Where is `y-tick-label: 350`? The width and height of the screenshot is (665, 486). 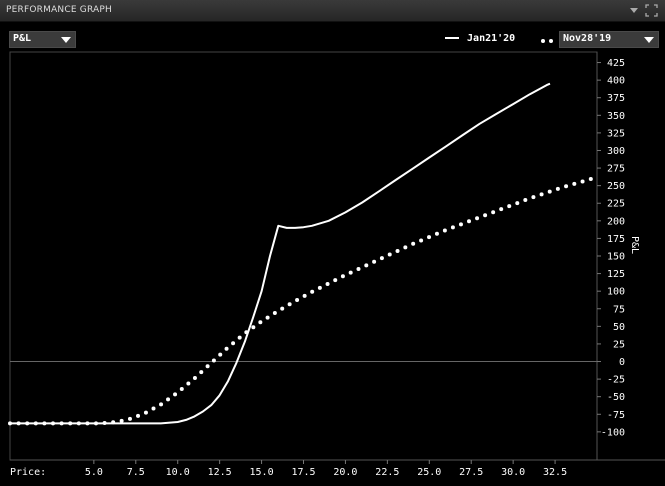 y-tick-label: 350 is located at coordinates (616, 116).